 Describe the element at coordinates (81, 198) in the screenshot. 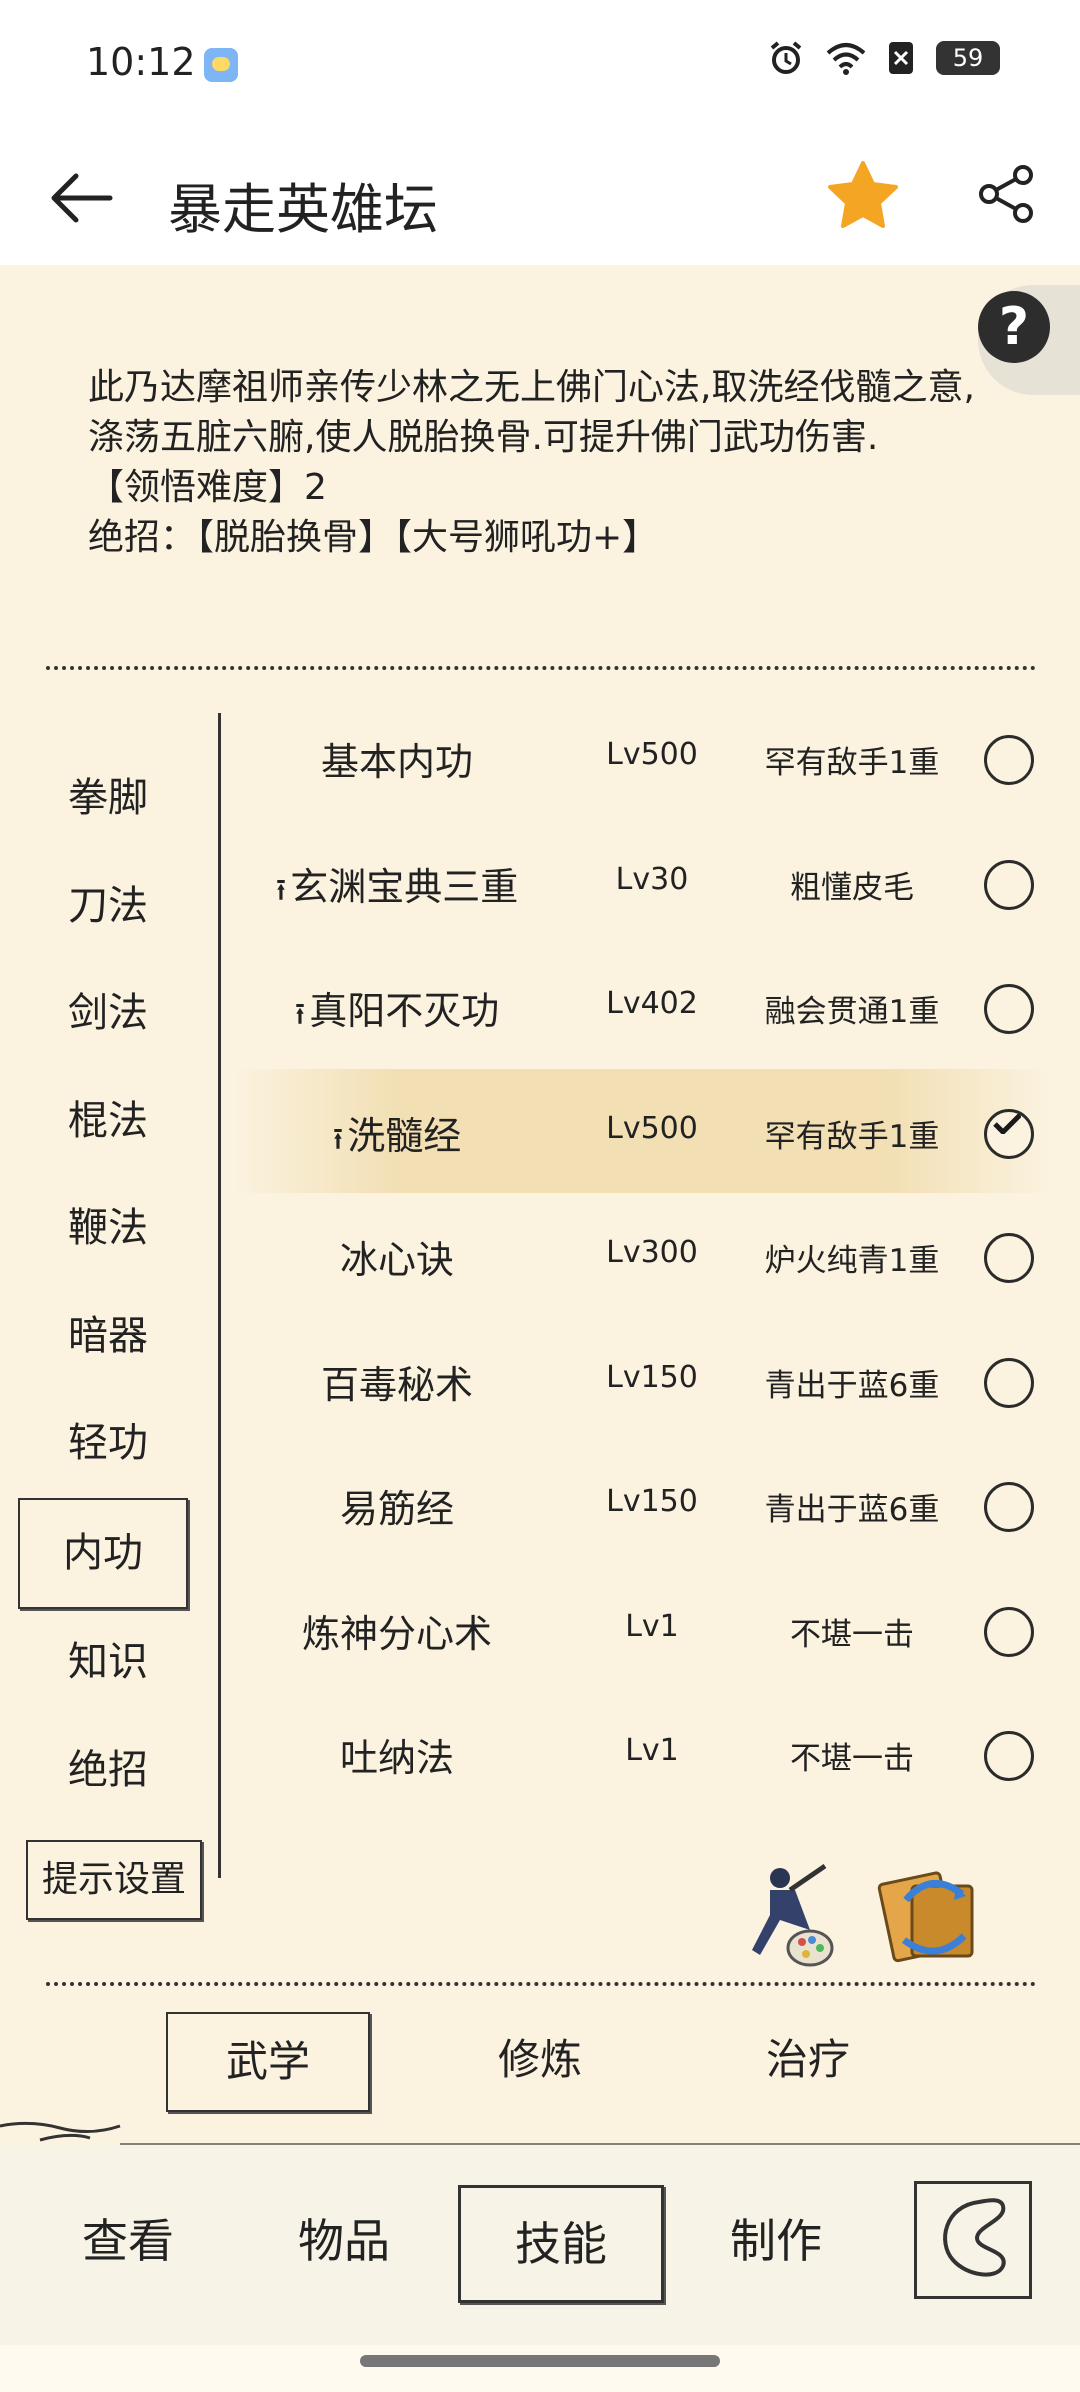

I see `back-arrow-icon` at that location.